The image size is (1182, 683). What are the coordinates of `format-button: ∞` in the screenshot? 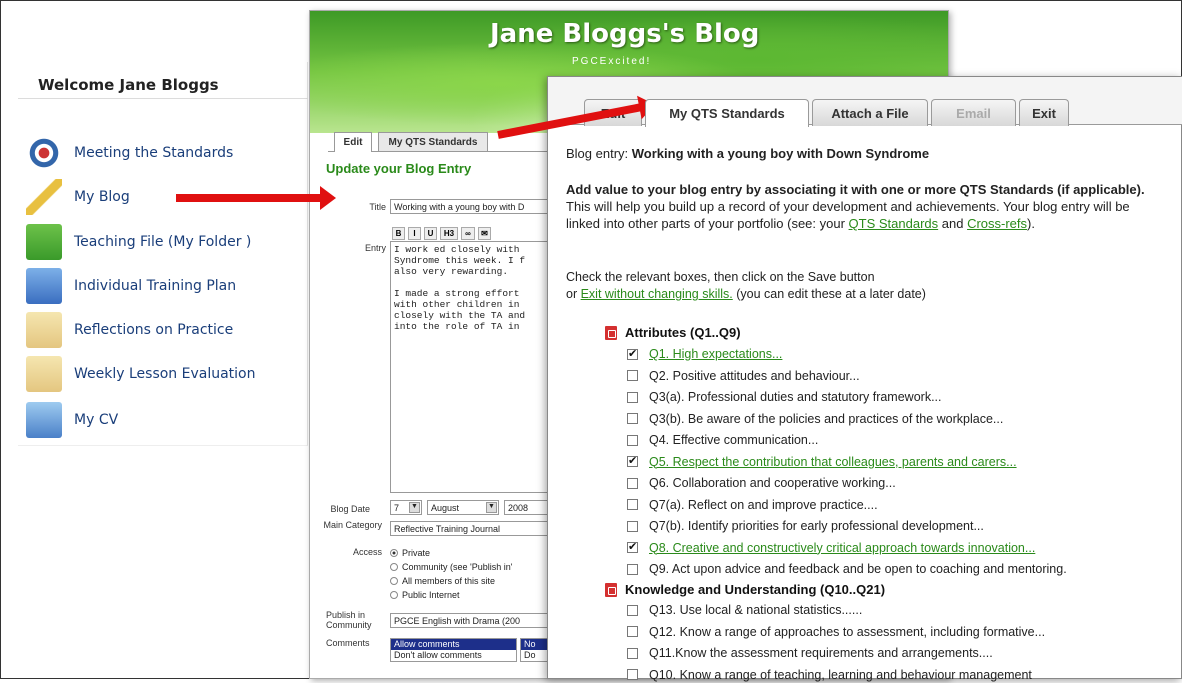 It's located at (468, 233).